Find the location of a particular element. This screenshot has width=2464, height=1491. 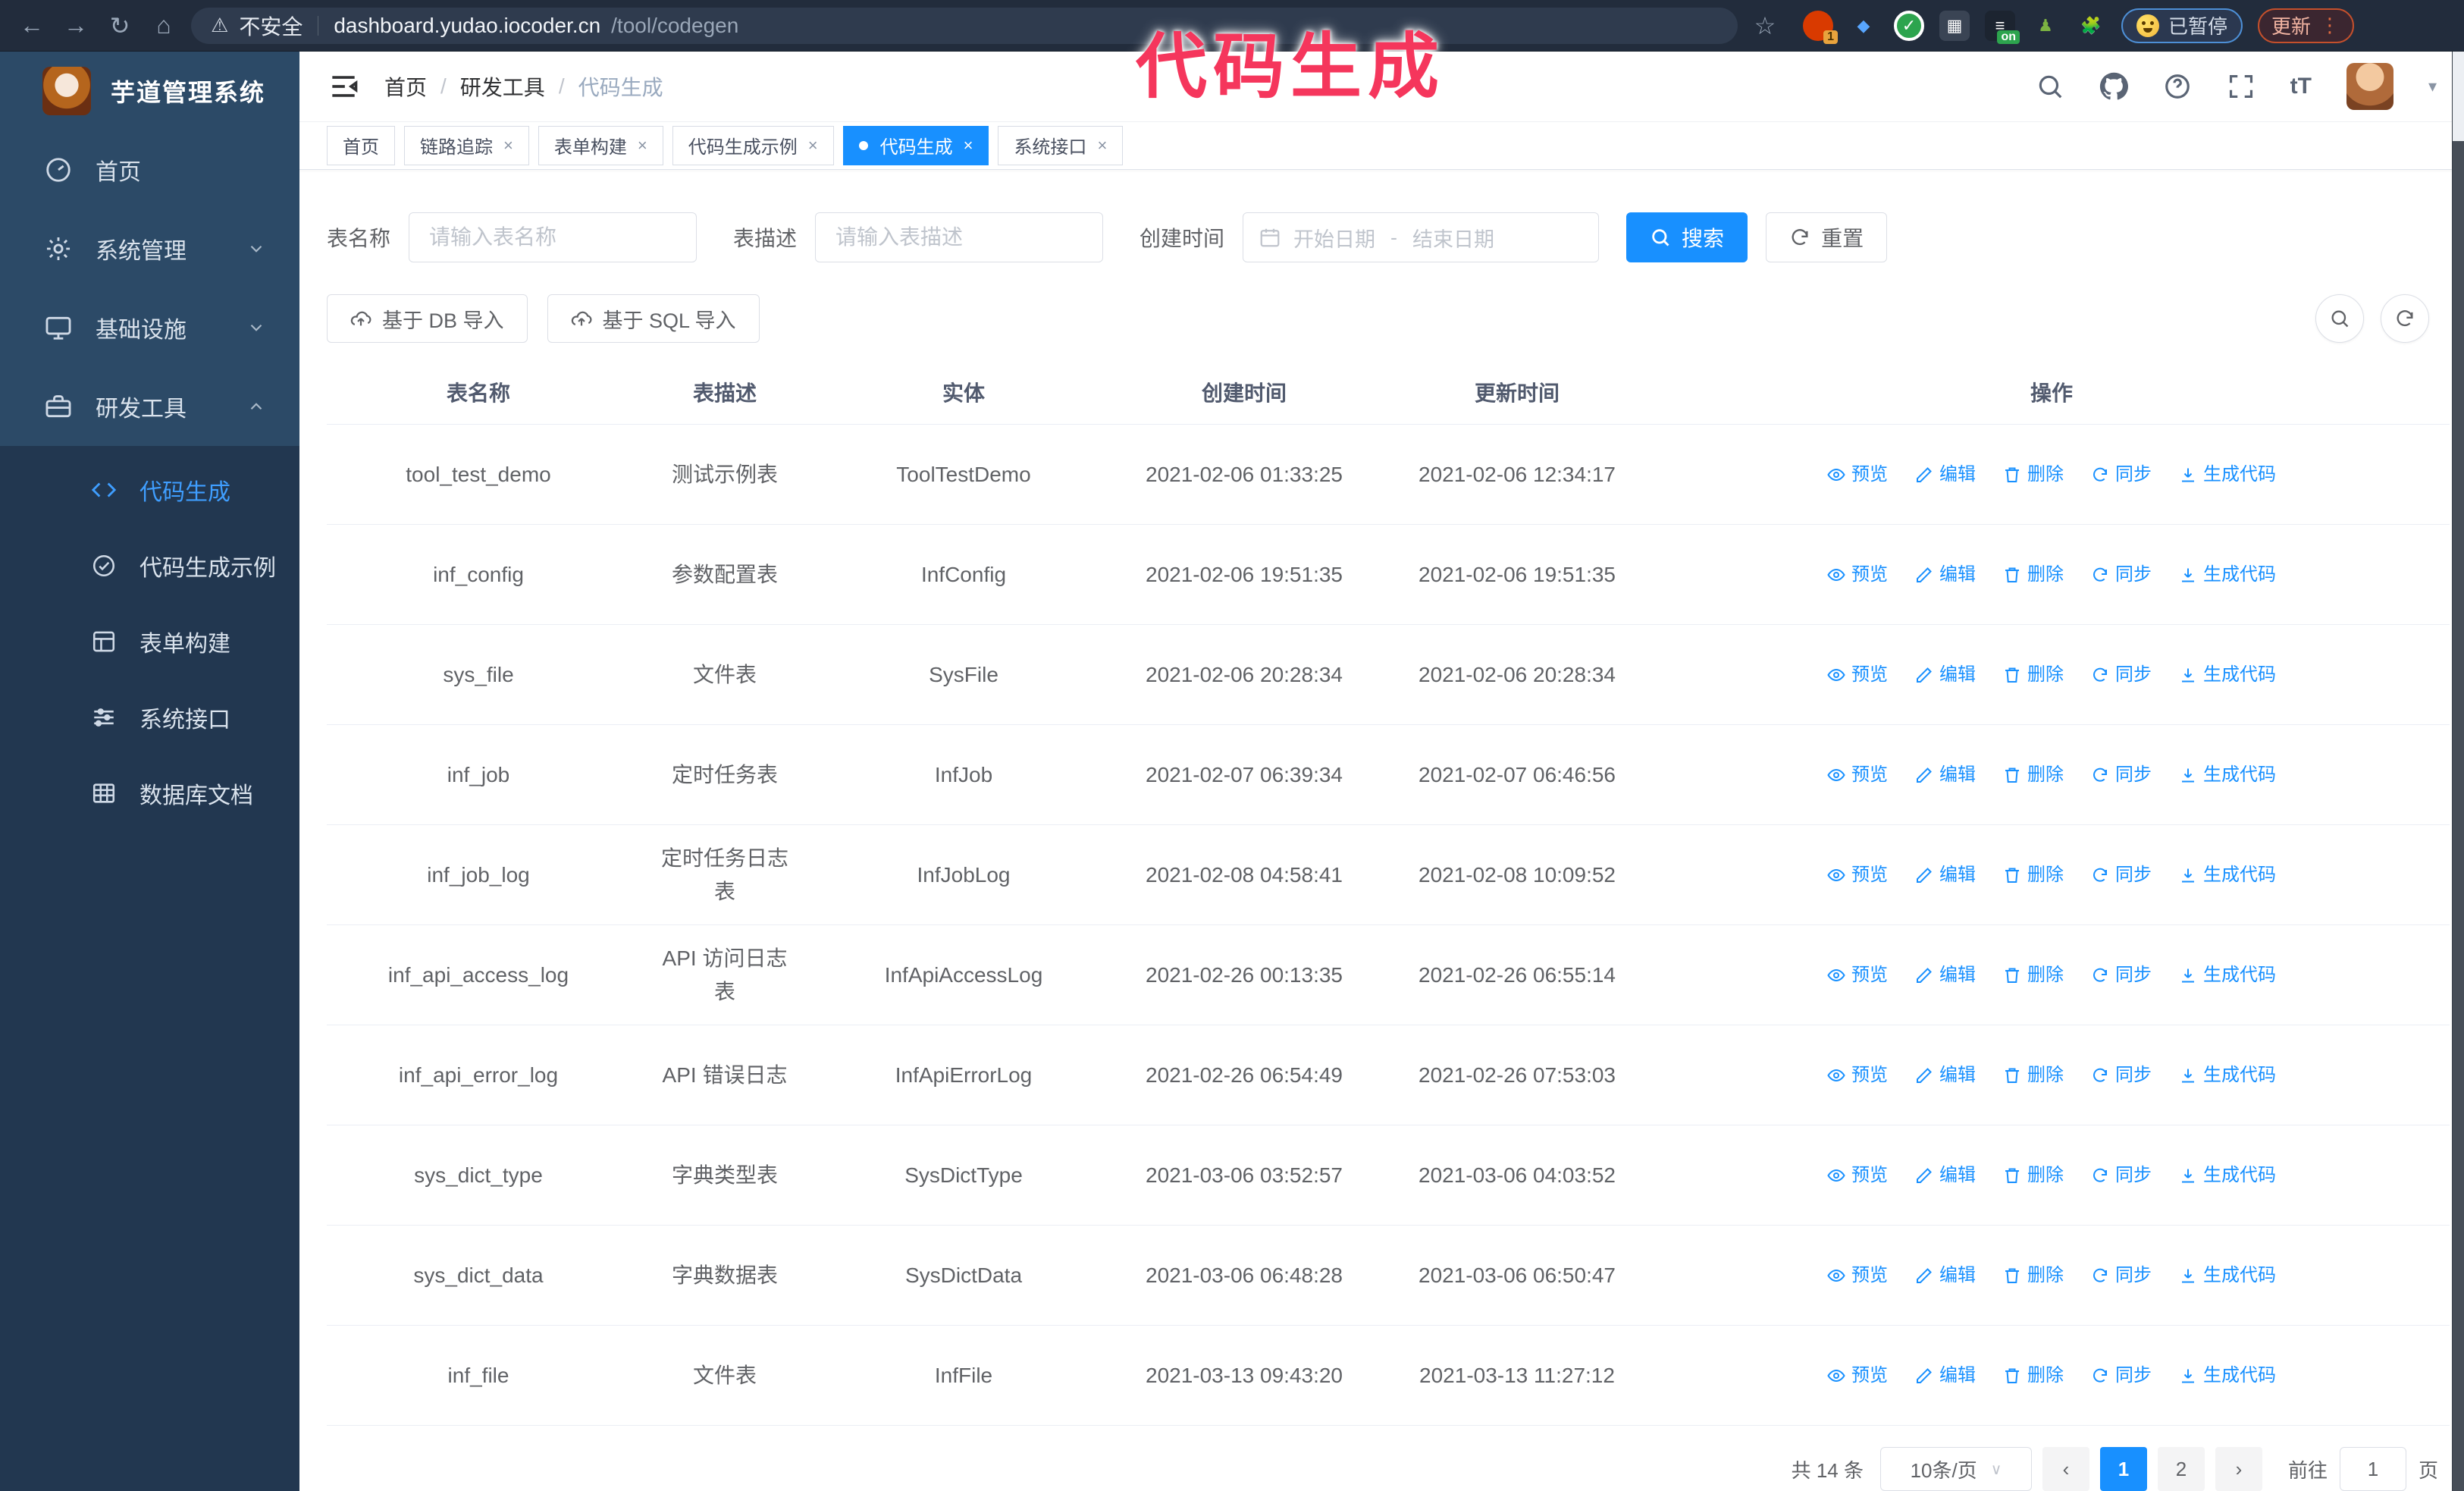

breadcrumb-devtools: 研发工具 is located at coordinates (503, 86).